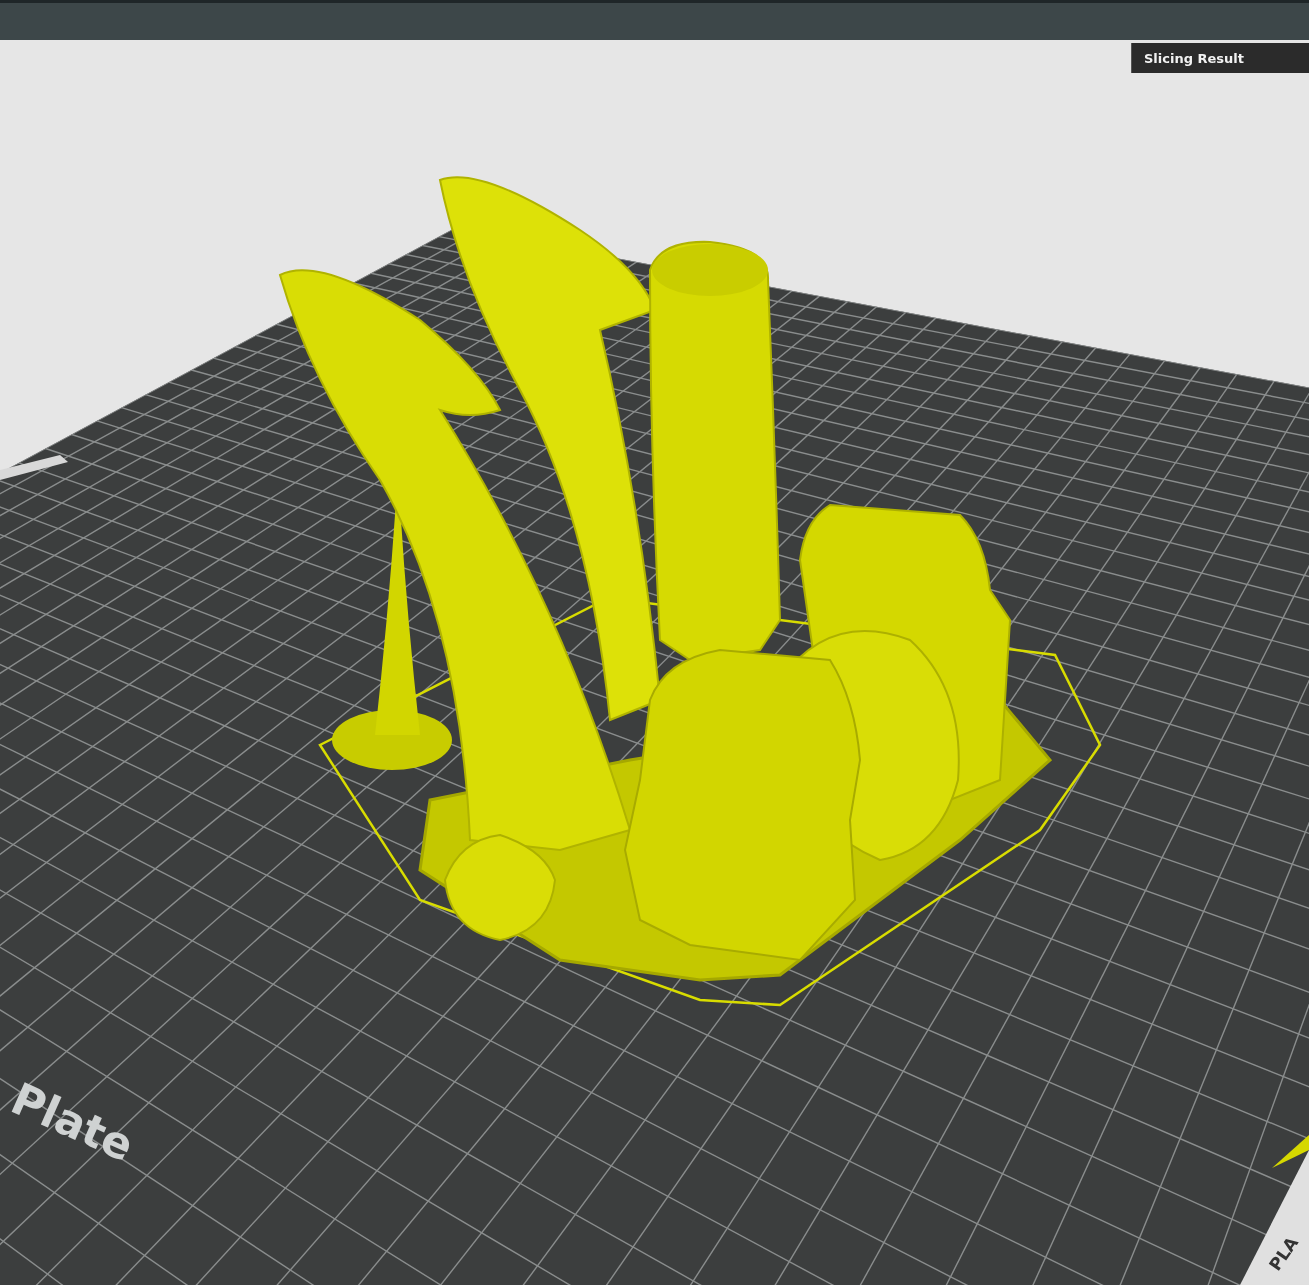 The height and width of the screenshot is (1285, 1309). What do you see at coordinates (1220, 58) in the screenshot?
I see `slicing-result-tab: Slicing Result` at bounding box center [1220, 58].